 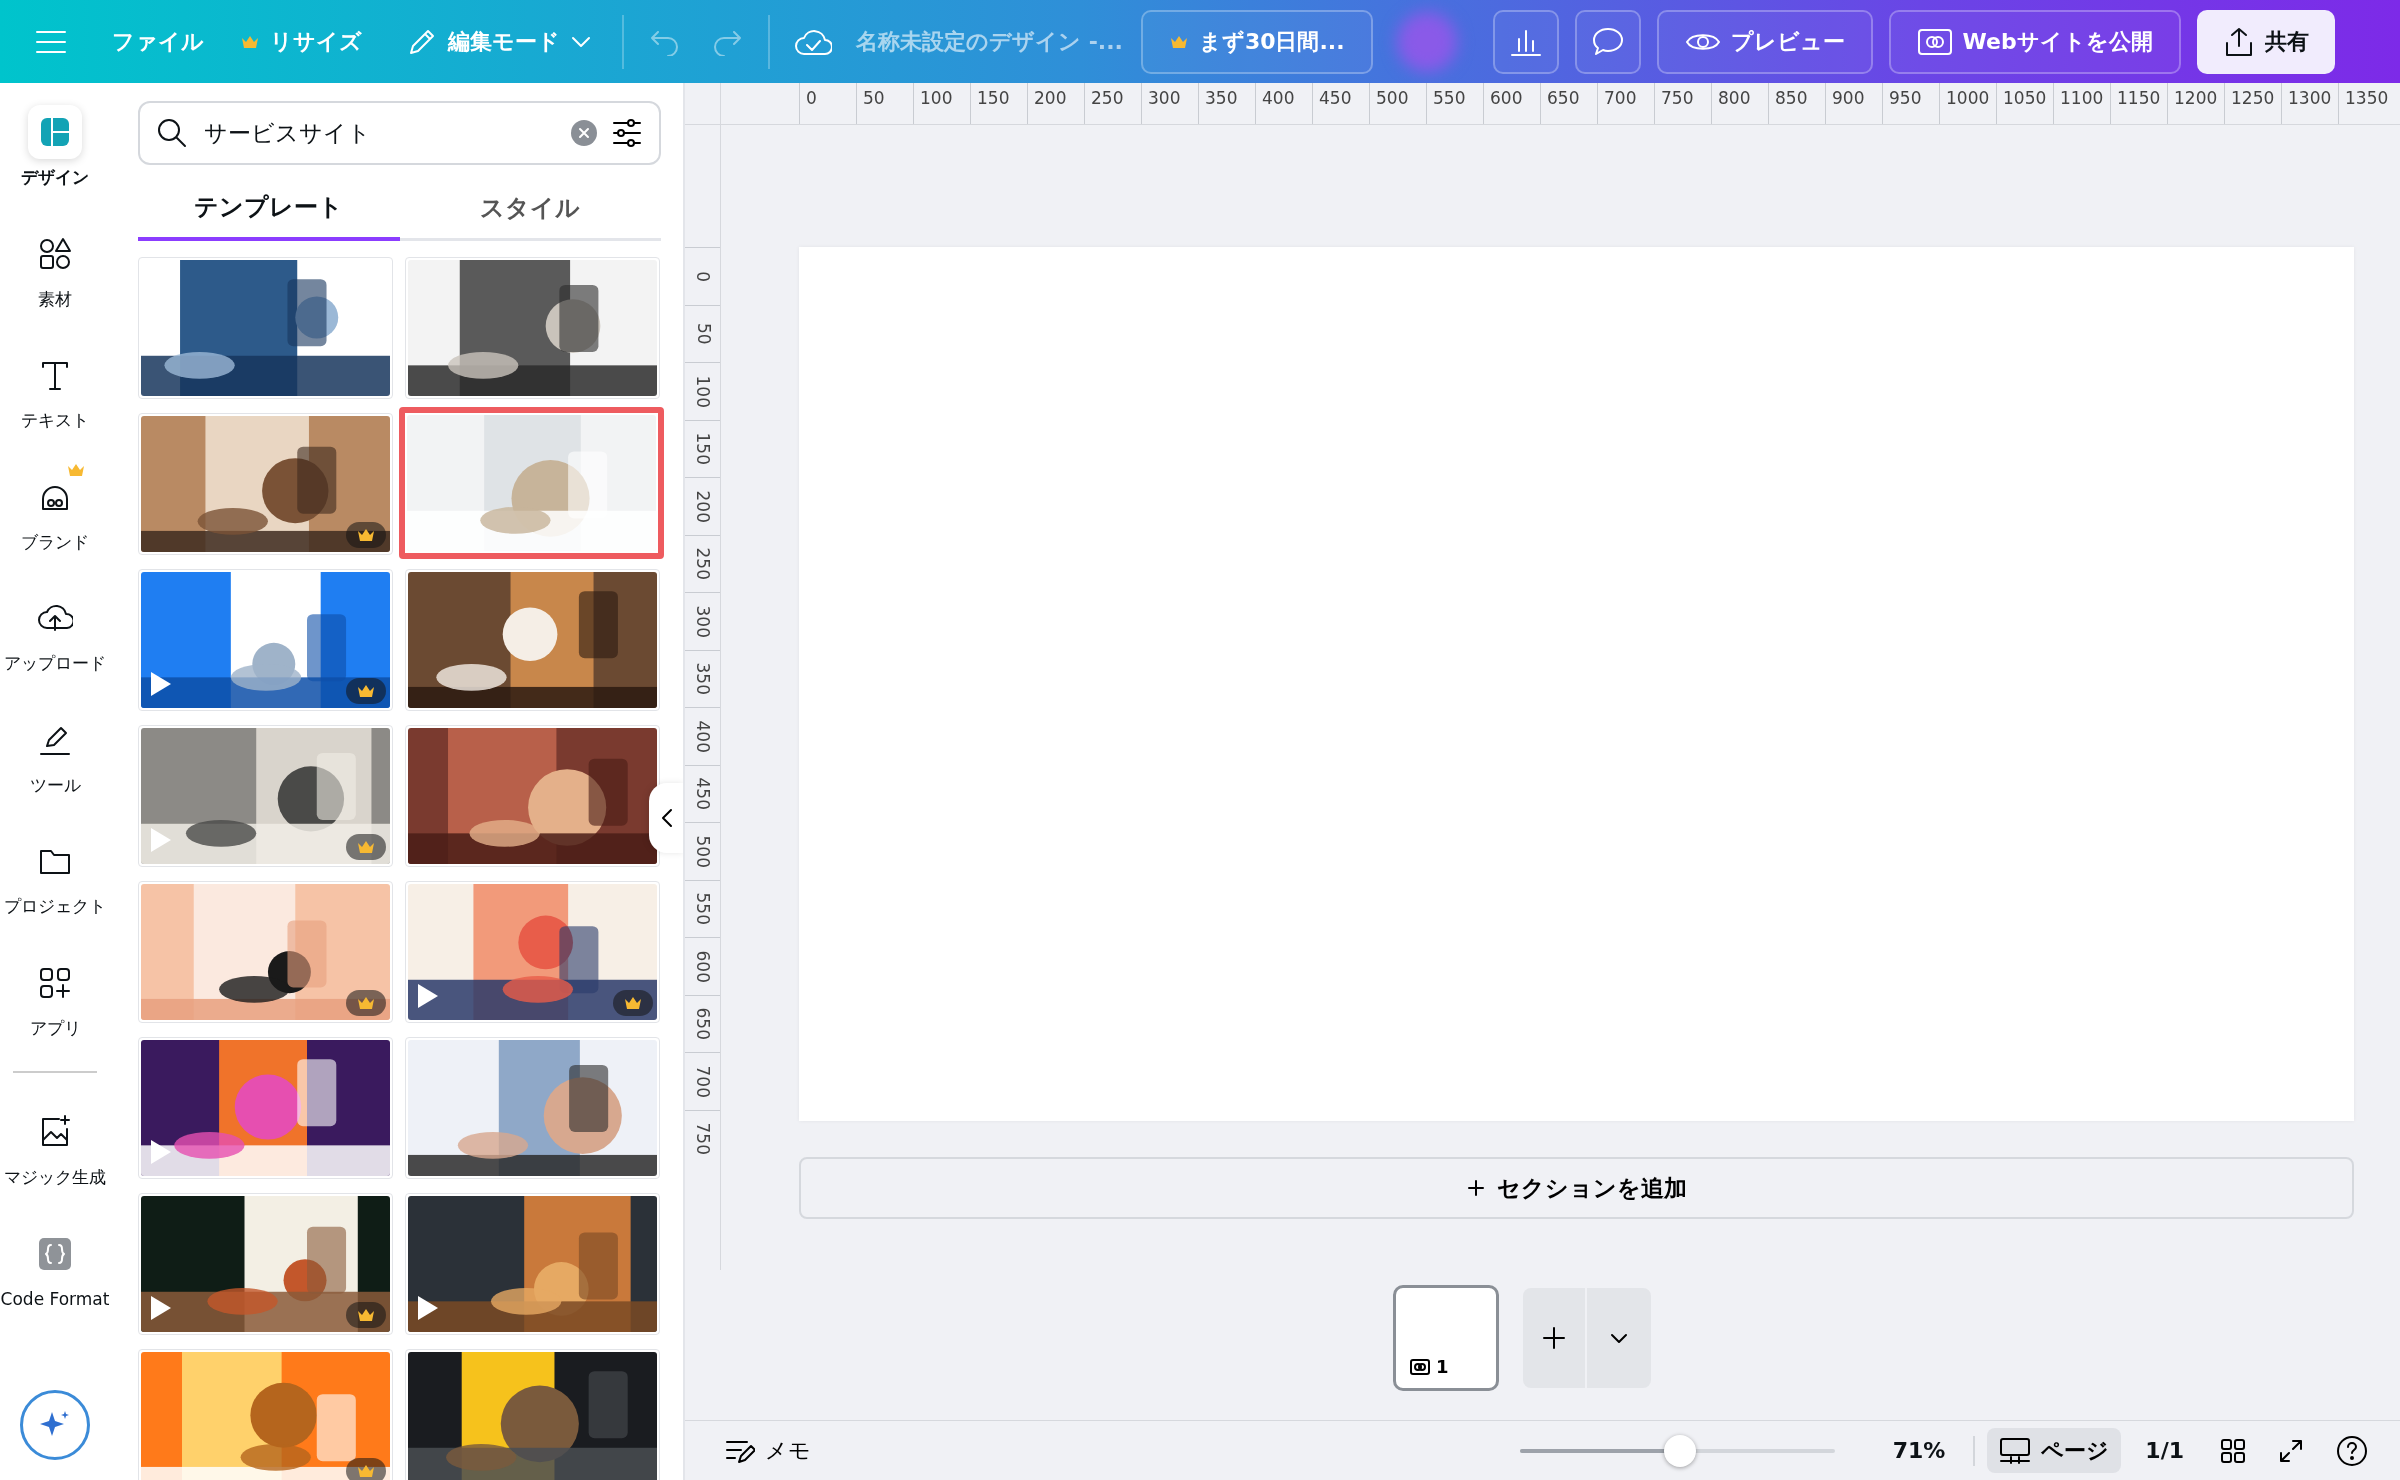 I want to click on ruler-label: 1050, so click(x=2024, y=104).